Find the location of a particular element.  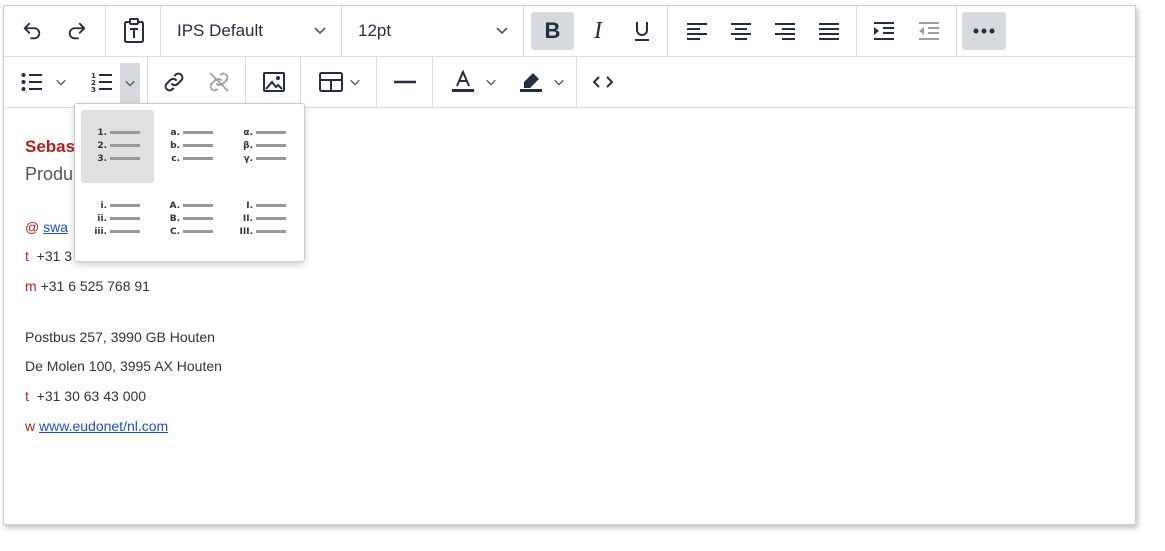

unlink-button is located at coordinates (219, 82).